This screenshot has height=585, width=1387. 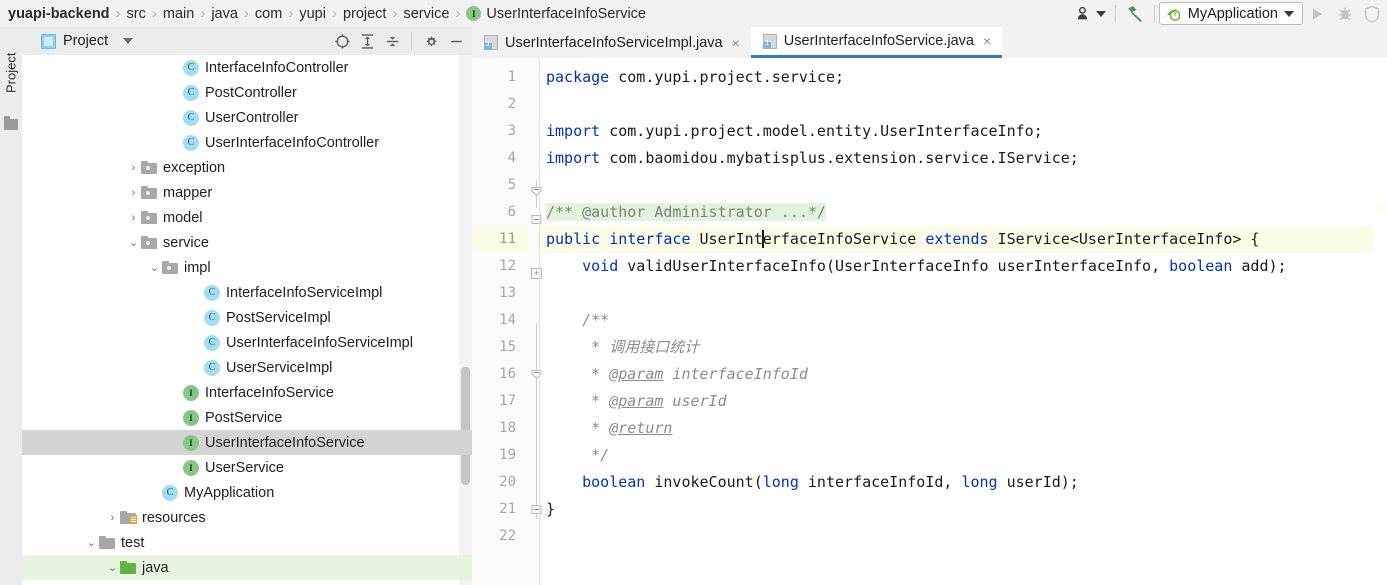 What do you see at coordinates (365, 13) in the screenshot?
I see `breadcrumb-item-project: project` at bounding box center [365, 13].